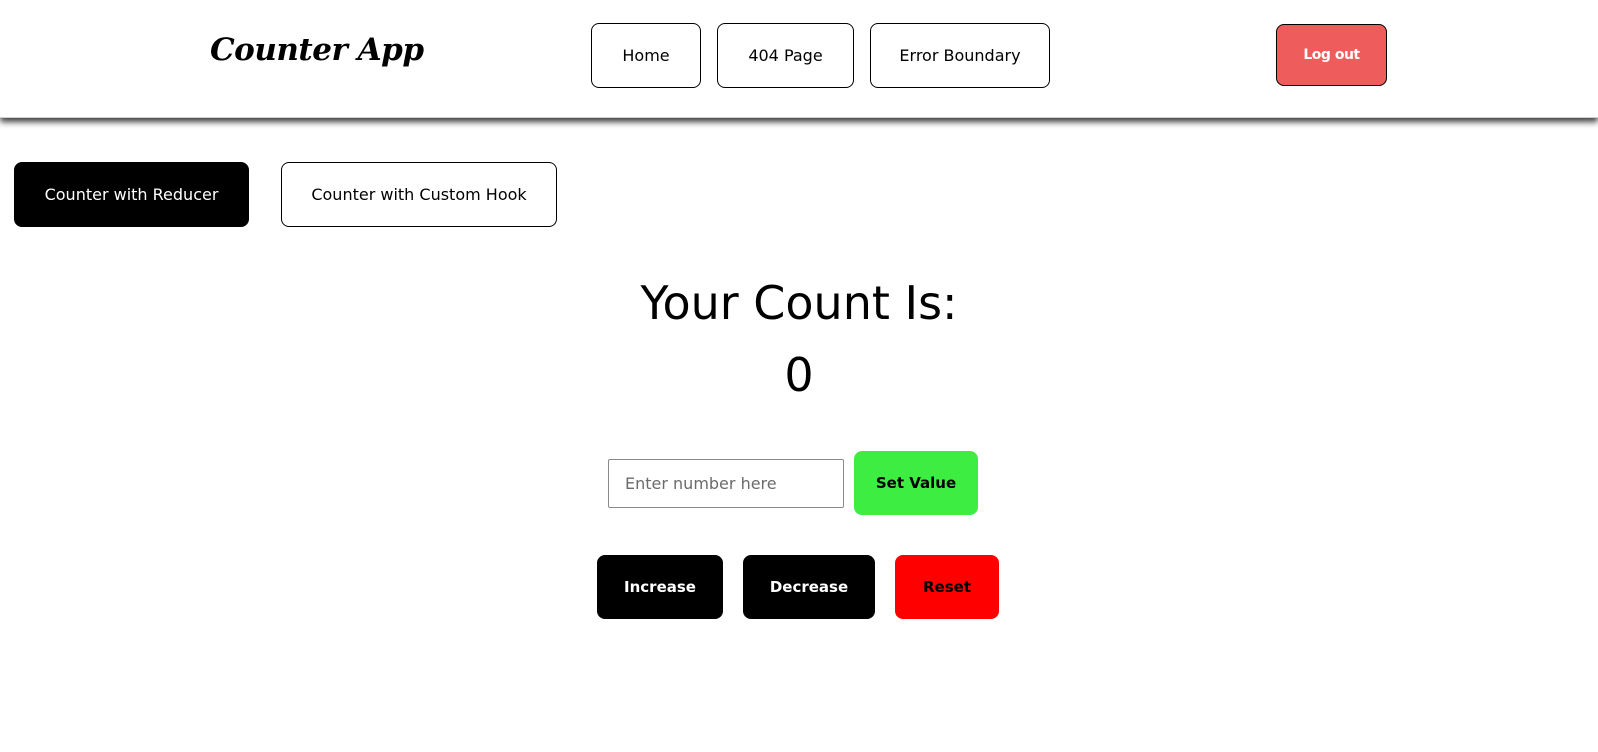  Describe the element at coordinates (785, 55) in the screenshot. I see `nav-404-page-button: 404 Page` at that location.